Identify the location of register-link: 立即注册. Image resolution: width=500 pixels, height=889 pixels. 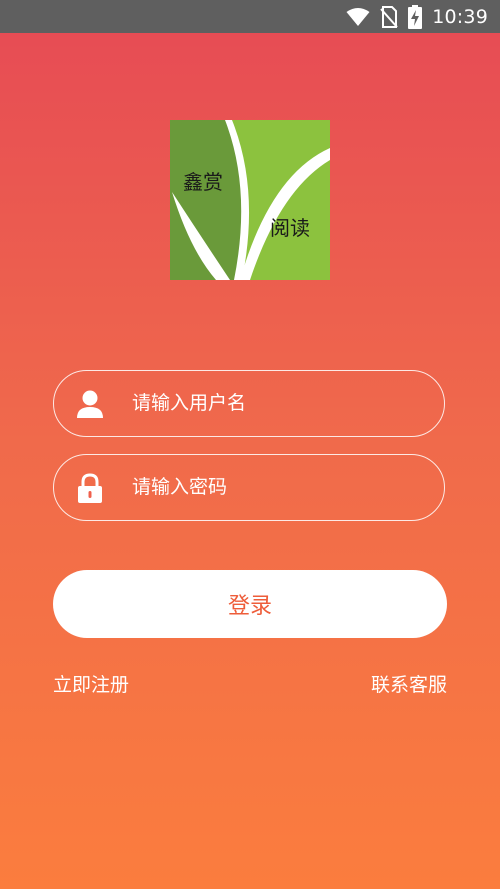
(91, 683).